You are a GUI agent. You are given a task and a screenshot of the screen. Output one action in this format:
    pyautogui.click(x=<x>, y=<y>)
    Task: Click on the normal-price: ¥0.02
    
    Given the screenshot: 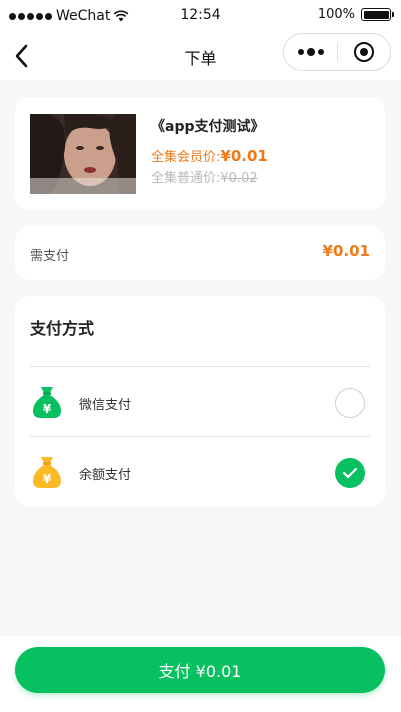 What is the action you would take?
    pyautogui.click(x=239, y=178)
    